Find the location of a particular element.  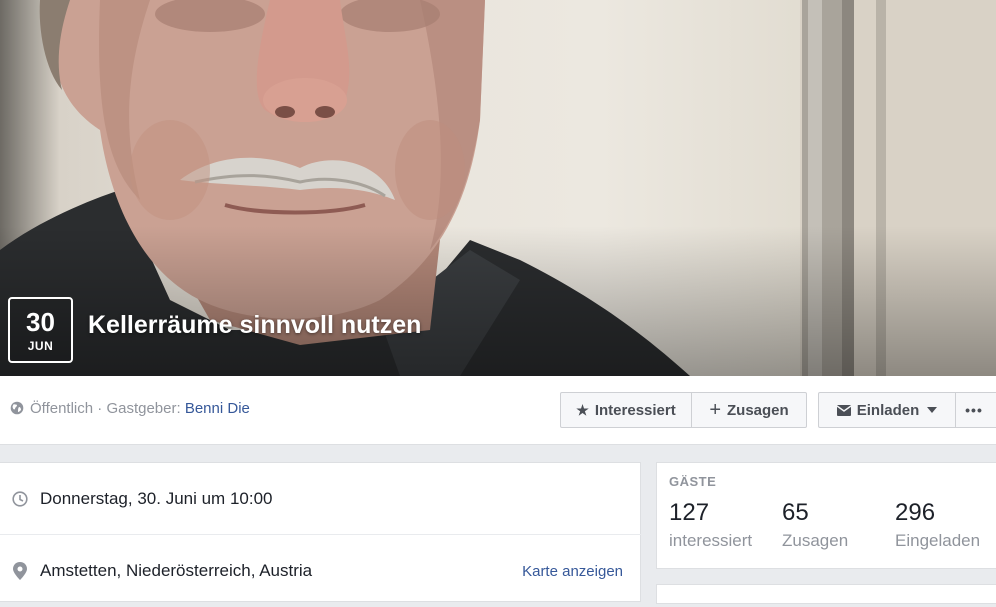

going-count-label: Zusagen is located at coordinates (815, 540).